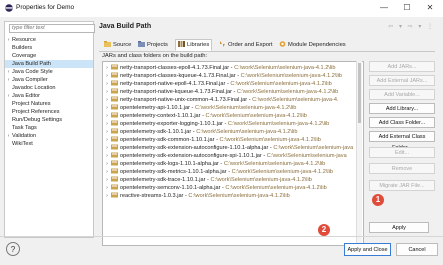 The height and width of the screenshot is (265, 443). I want to click on history-navigation: ⇦ ▾ ⇨ ▾ ⋮, so click(411, 26).